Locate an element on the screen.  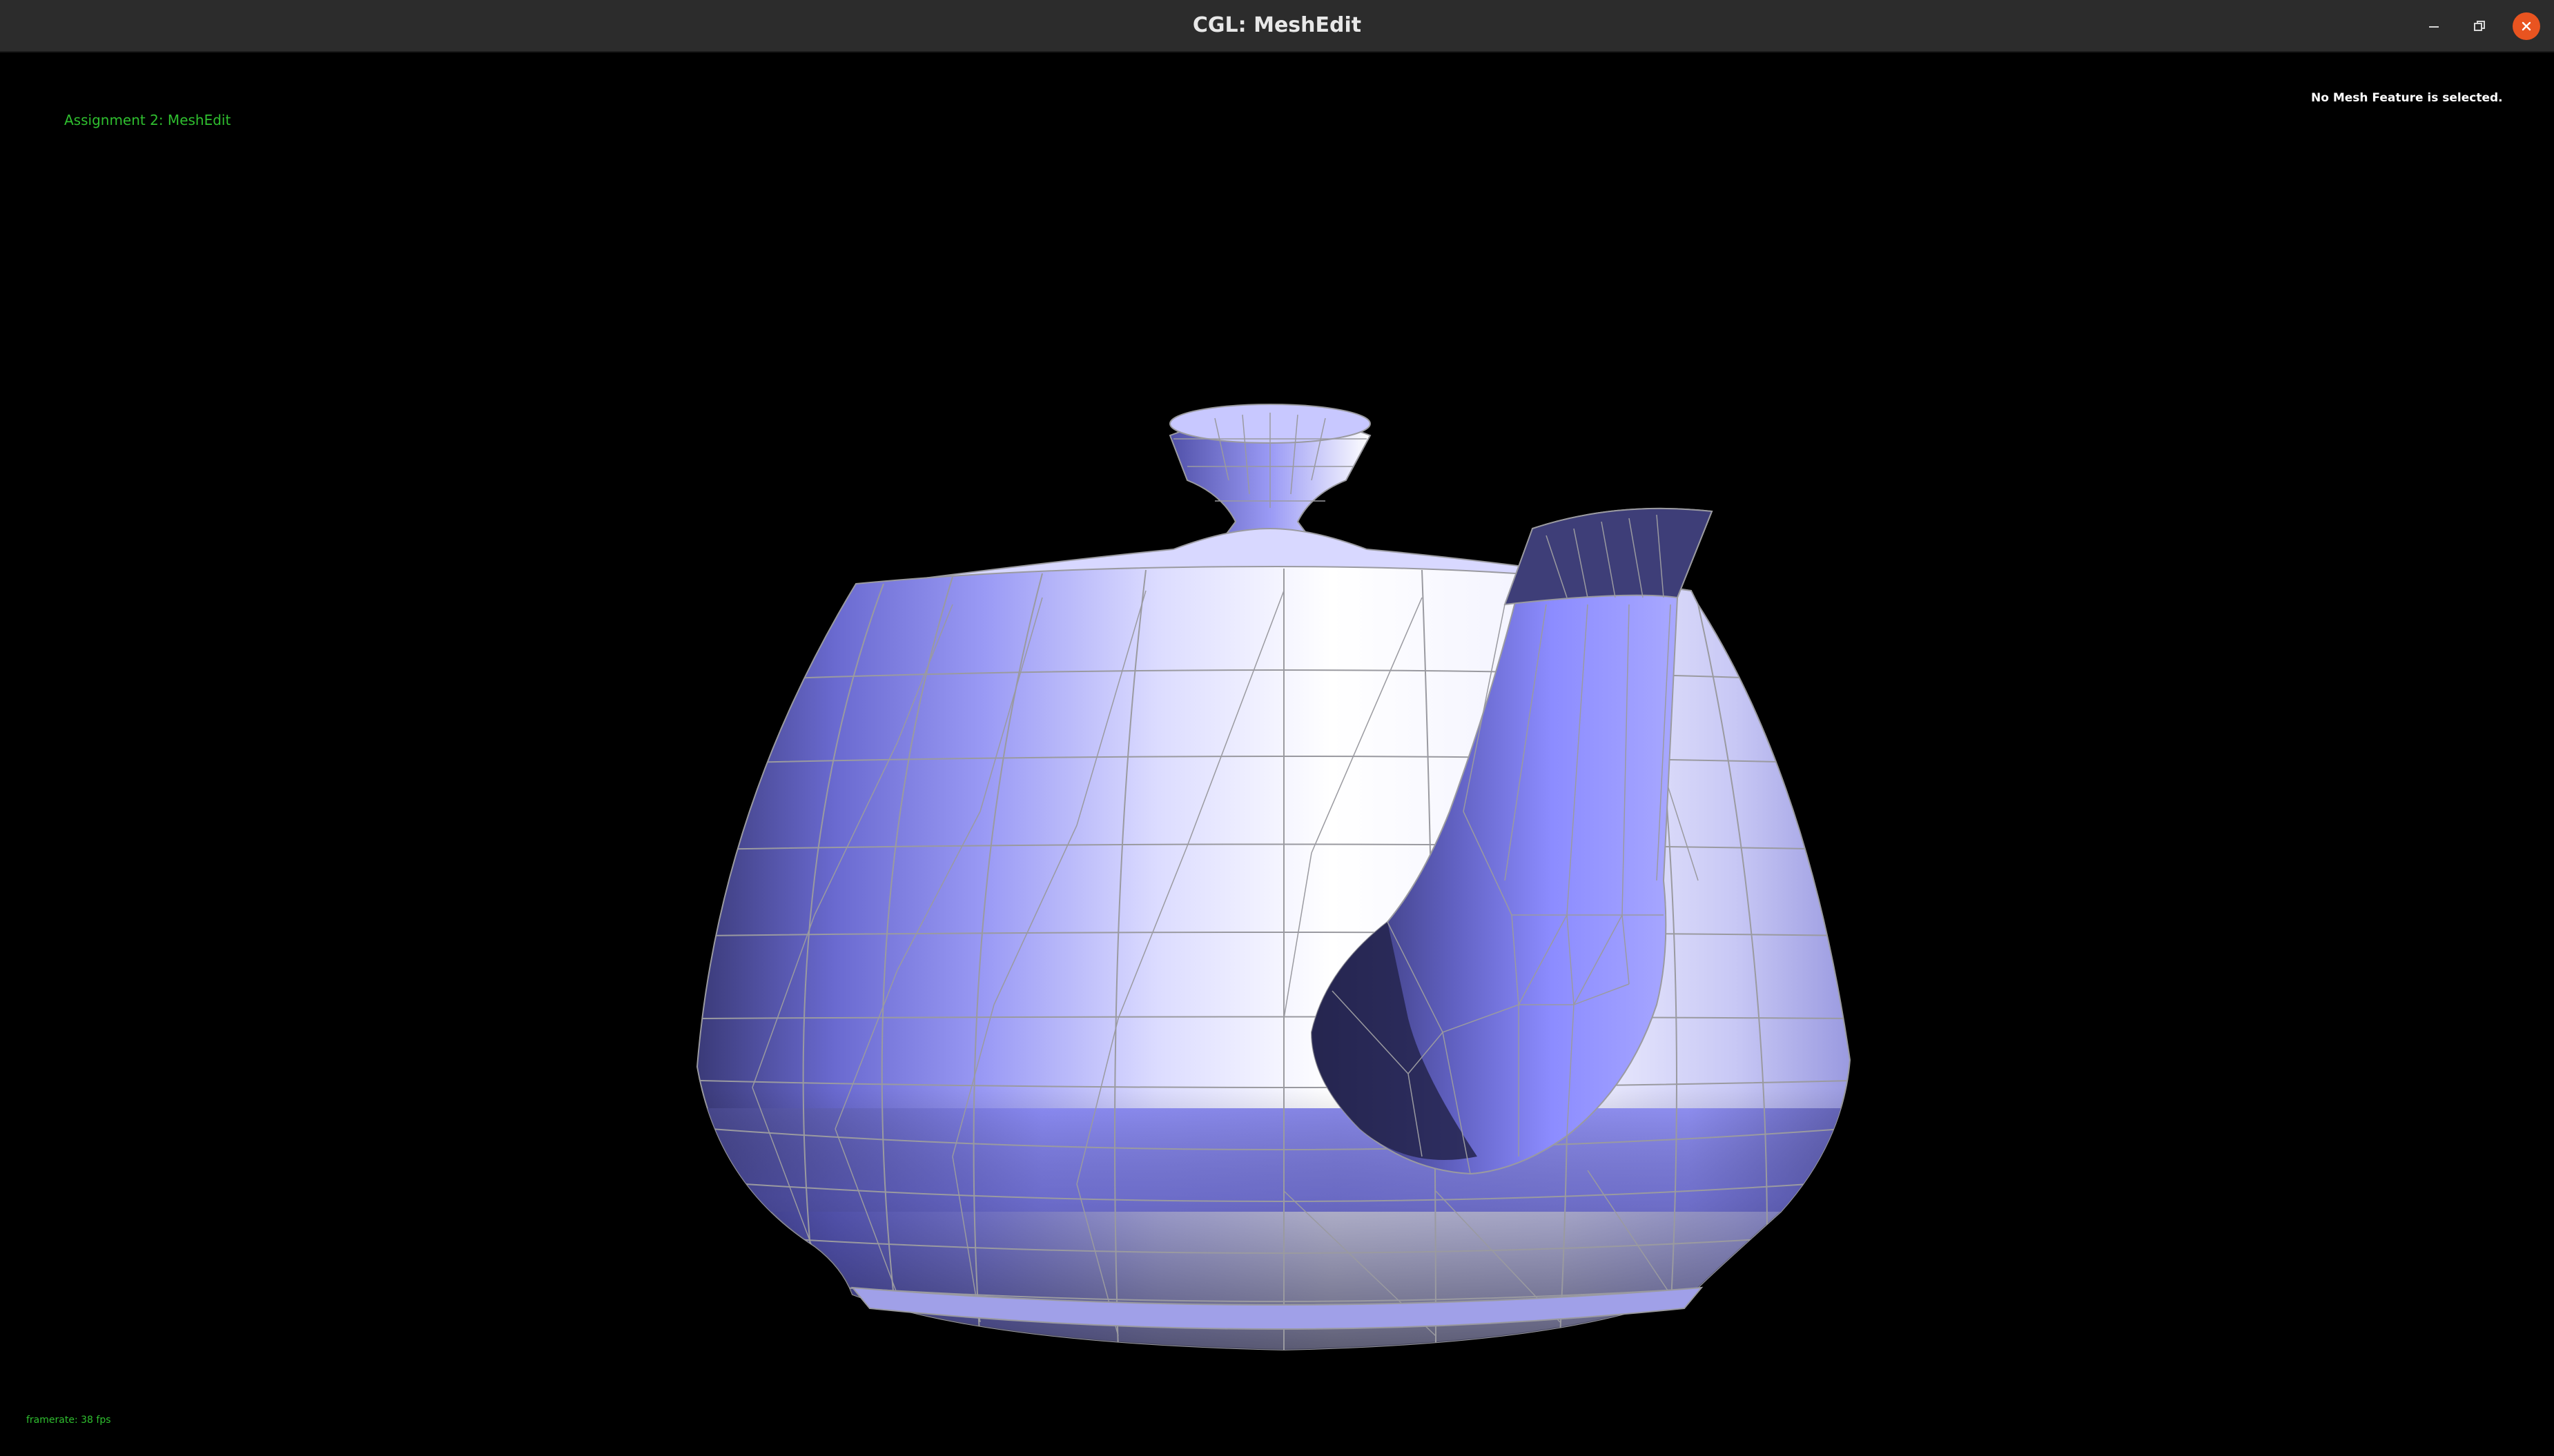
minimize-button is located at coordinates (2434, 26).